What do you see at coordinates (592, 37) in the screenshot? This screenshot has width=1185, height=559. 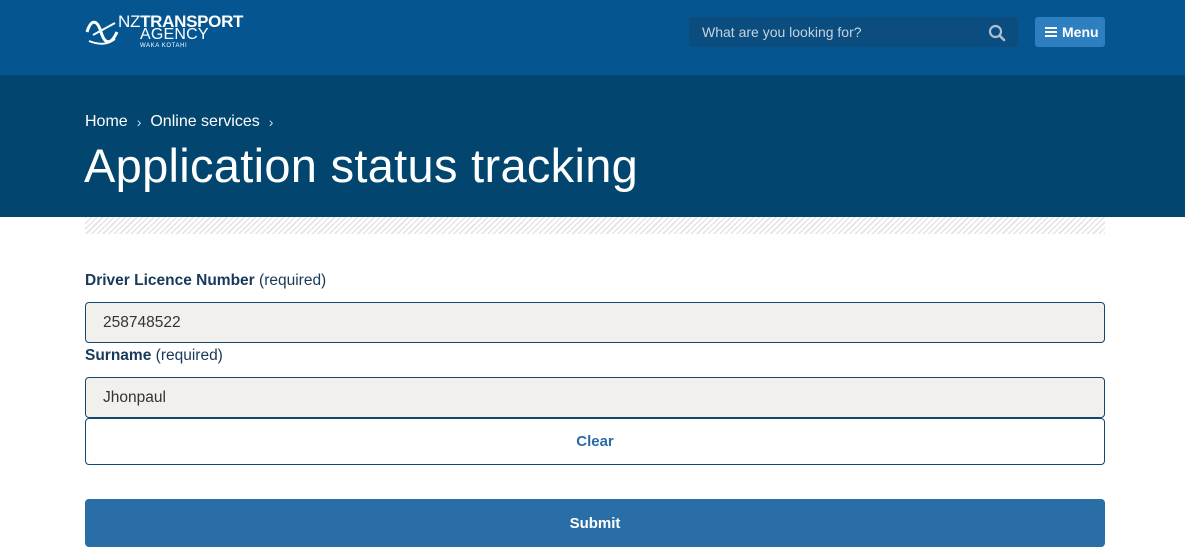 I see `site-header: NZTRANSPORT AGENCY WAKA KOTAHI Menu` at bounding box center [592, 37].